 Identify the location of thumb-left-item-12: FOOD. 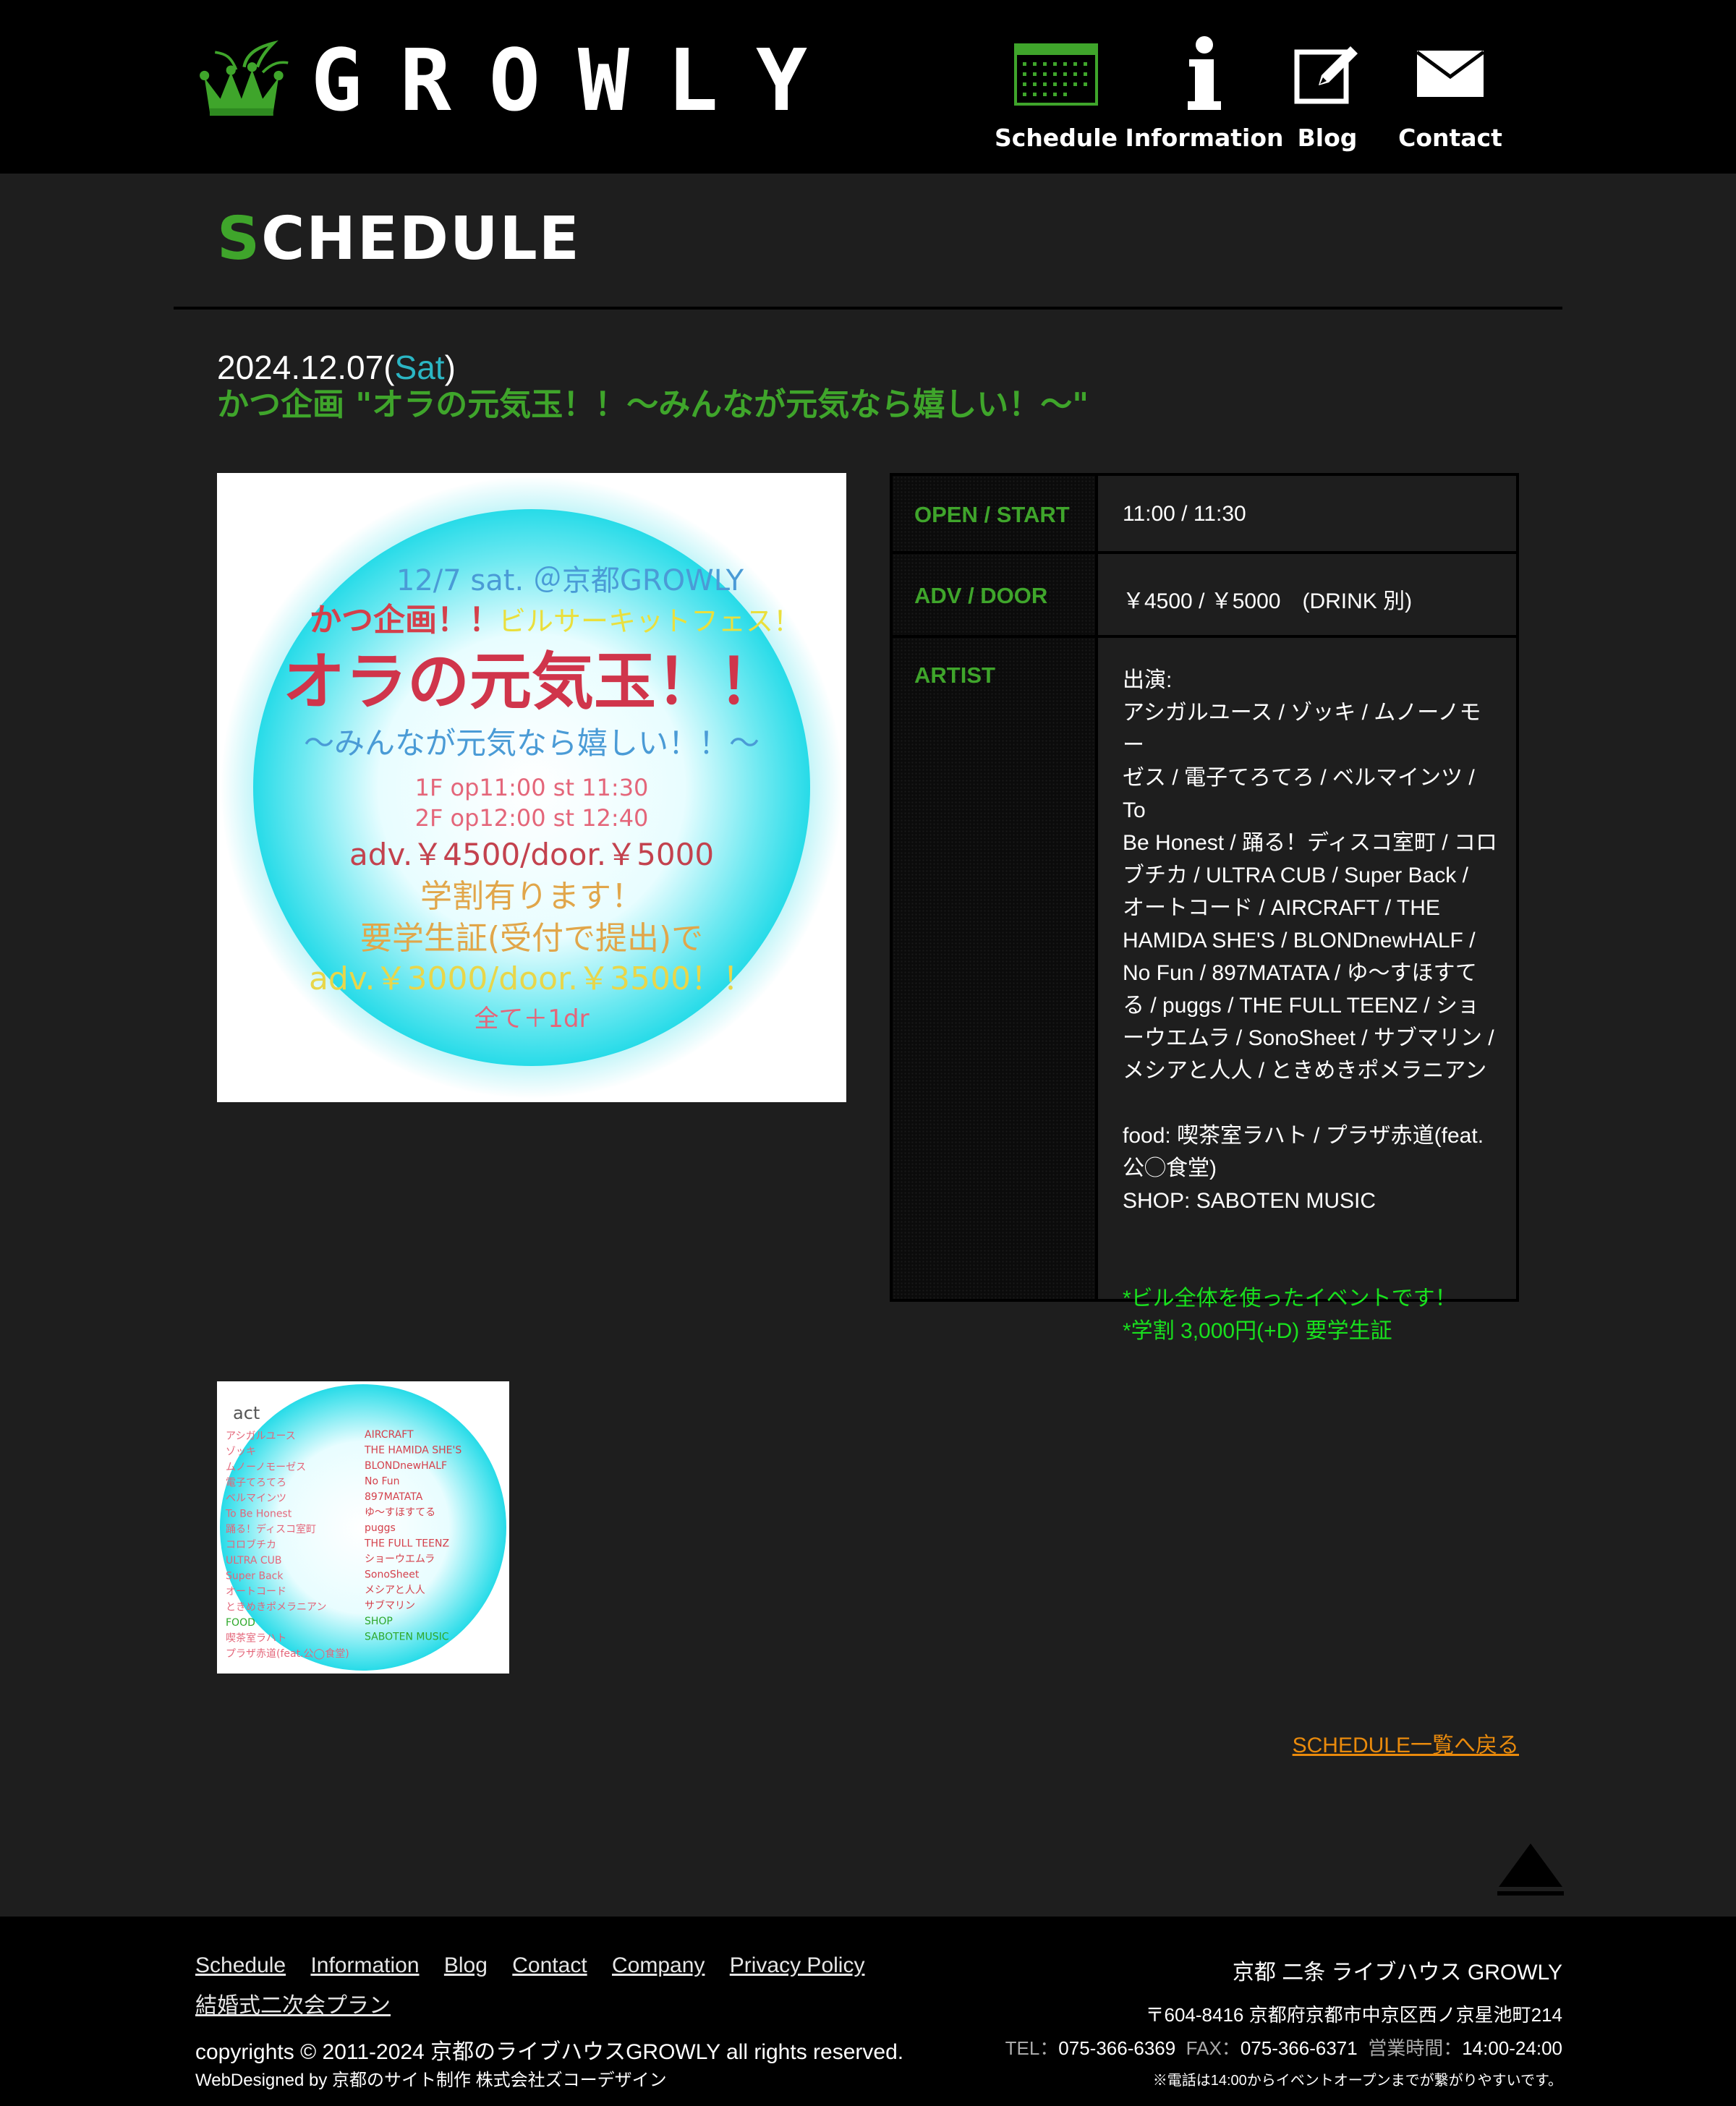
(240, 1623).